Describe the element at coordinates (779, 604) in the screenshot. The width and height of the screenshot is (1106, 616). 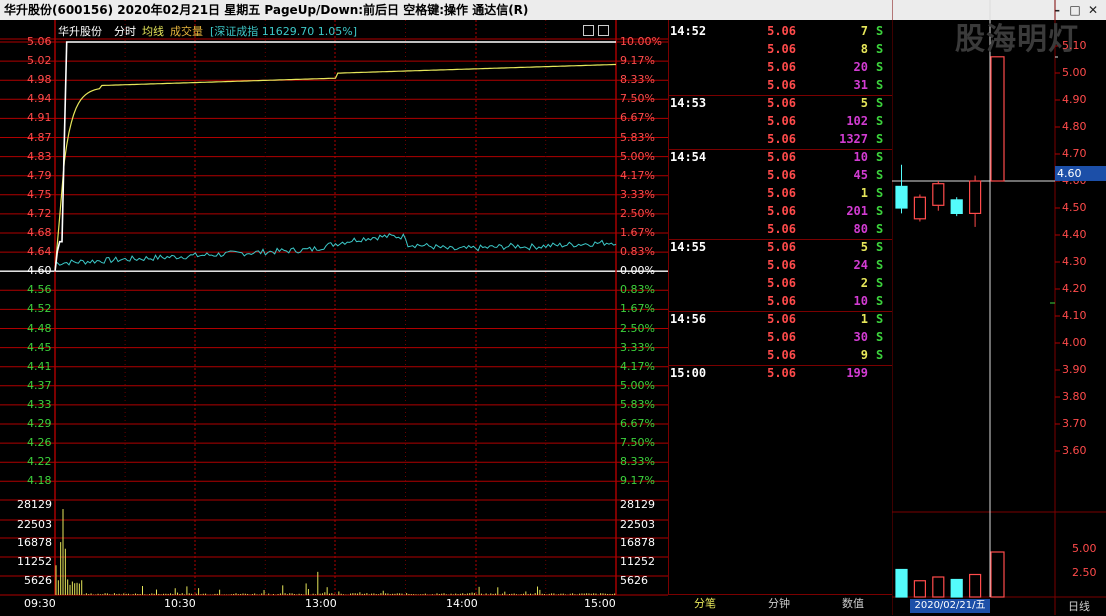
I see `tab-minute: 分钟` at that location.